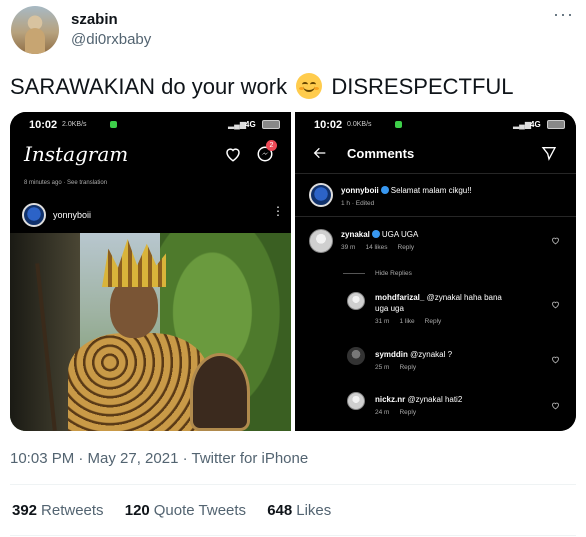 This screenshot has width=586, height=537. What do you see at coordinates (34, 215) in the screenshot?
I see `post-avatar` at bounding box center [34, 215].